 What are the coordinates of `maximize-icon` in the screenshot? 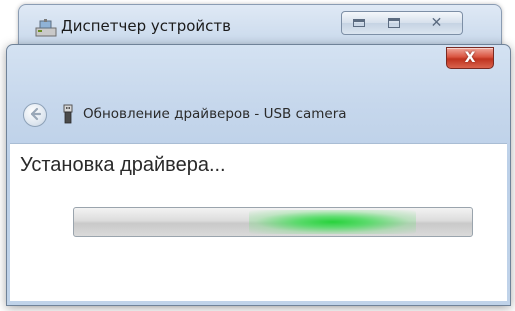 It's located at (393, 23).